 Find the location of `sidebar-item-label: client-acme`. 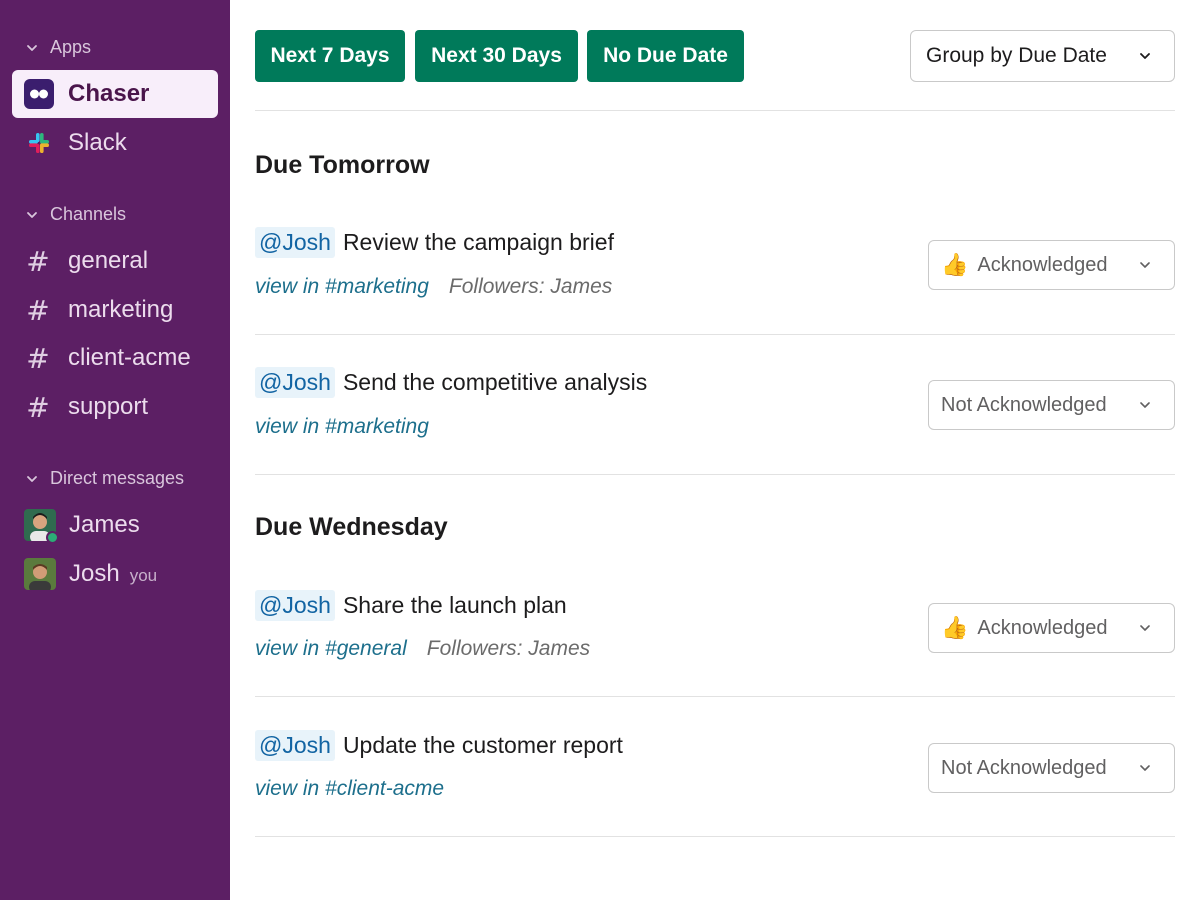

sidebar-item-label: client-acme is located at coordinates (129, 357).